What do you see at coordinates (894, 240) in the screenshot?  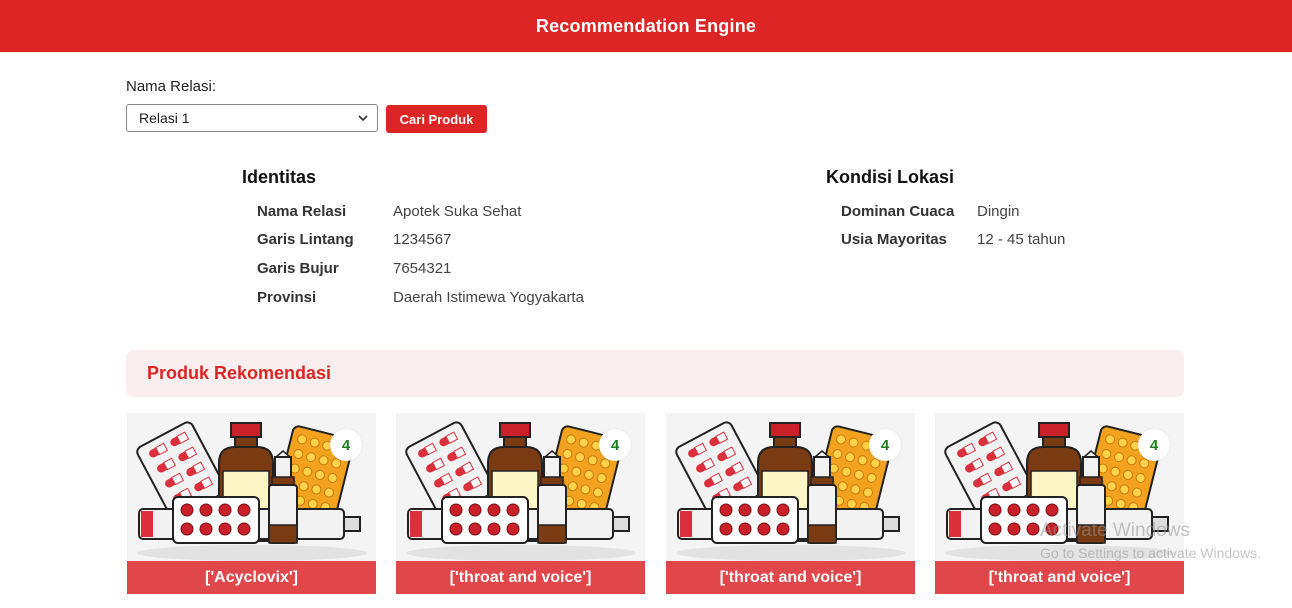 I see `lokasi-key: Usia Mayoritas` at bounding box center [894, 240].